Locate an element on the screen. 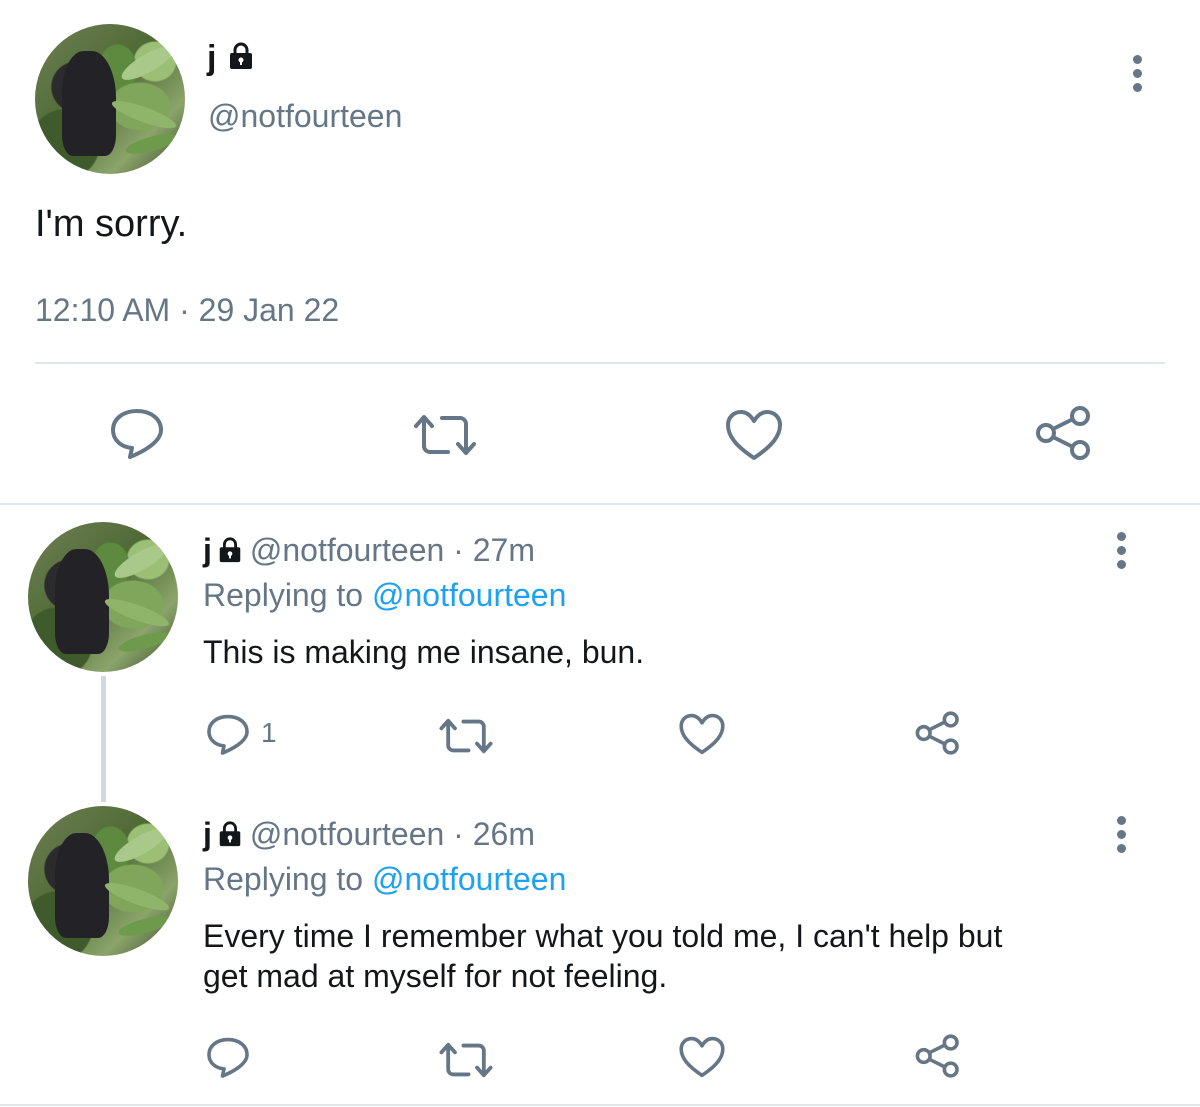 This screenshot has height=1107, width=1200. relative-time: 27m is located at coordinates (504, 550).